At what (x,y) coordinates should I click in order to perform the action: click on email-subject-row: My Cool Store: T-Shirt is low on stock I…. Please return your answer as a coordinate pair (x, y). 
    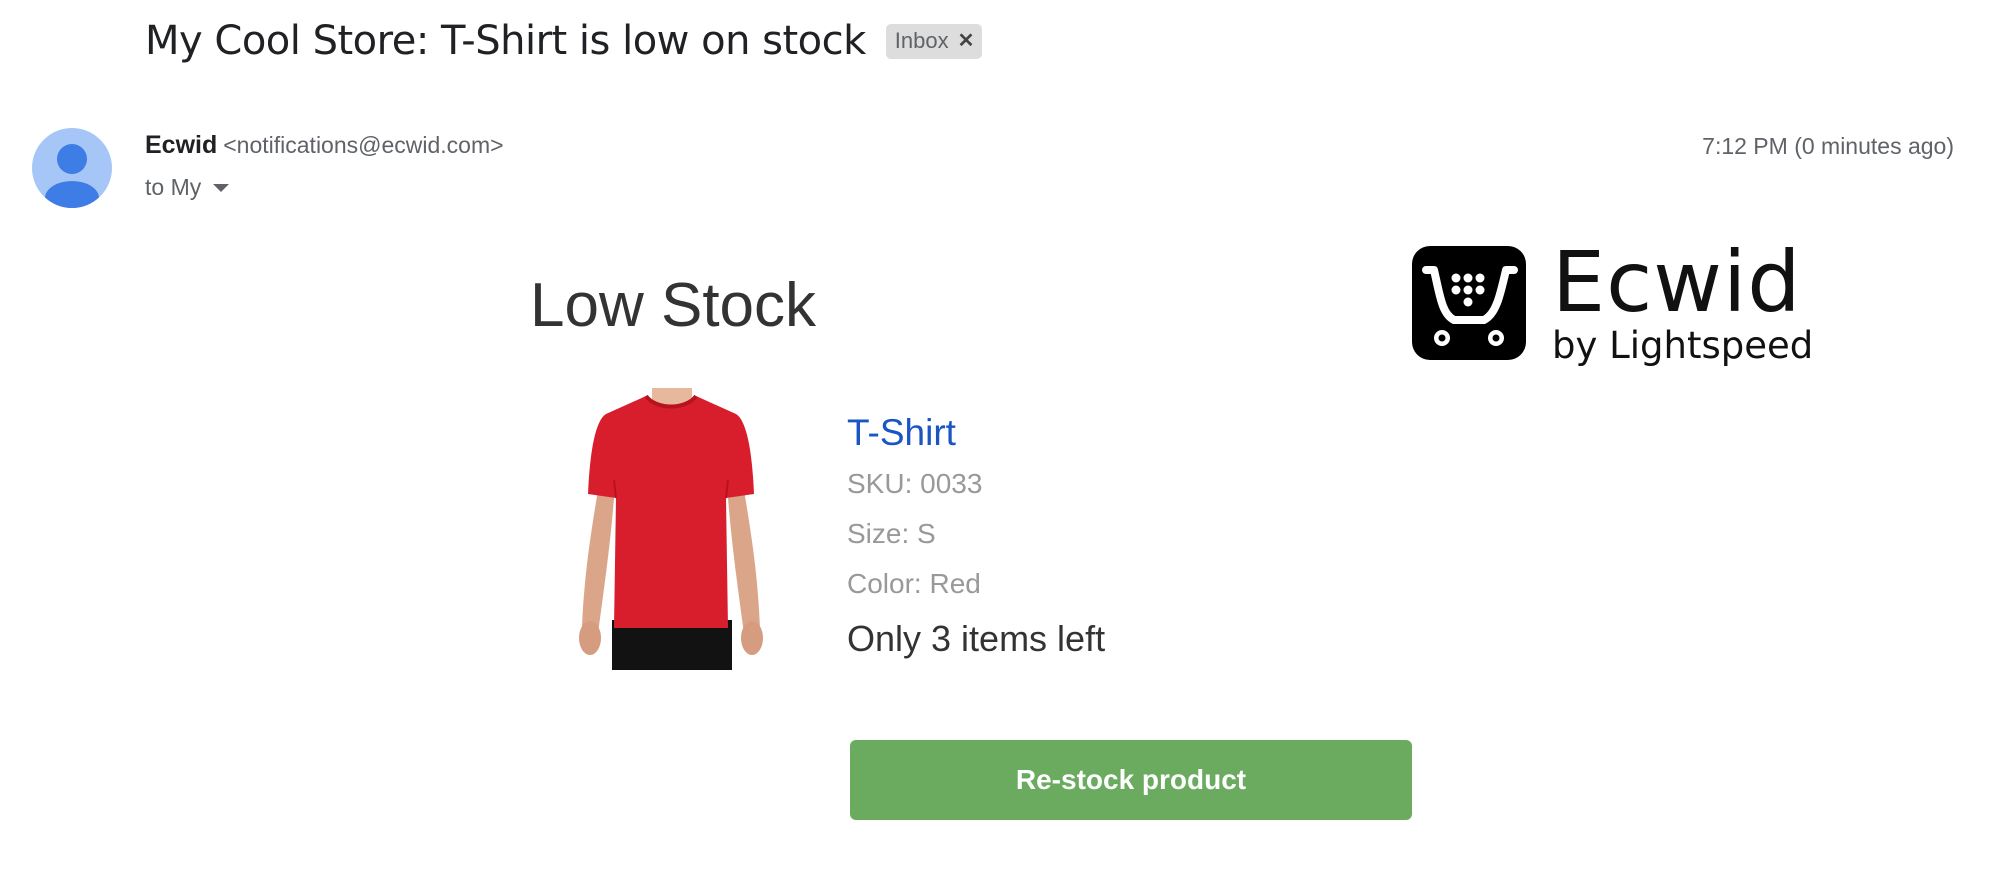
    Looking at the image, I should click on (564, 41).